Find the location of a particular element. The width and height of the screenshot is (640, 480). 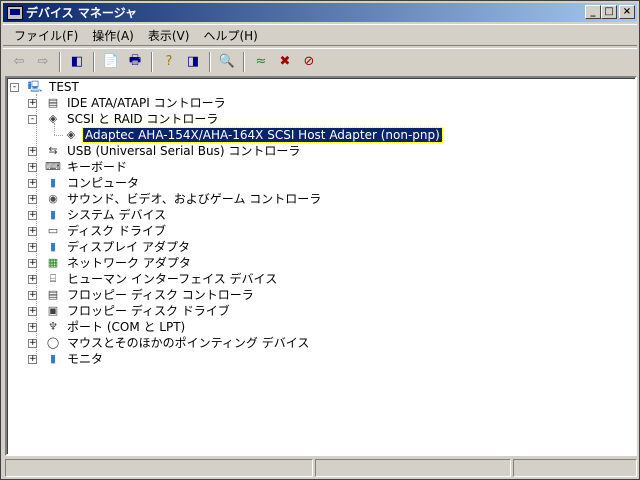

mouse-icon: ◯ is located at coordinates (53, 342).